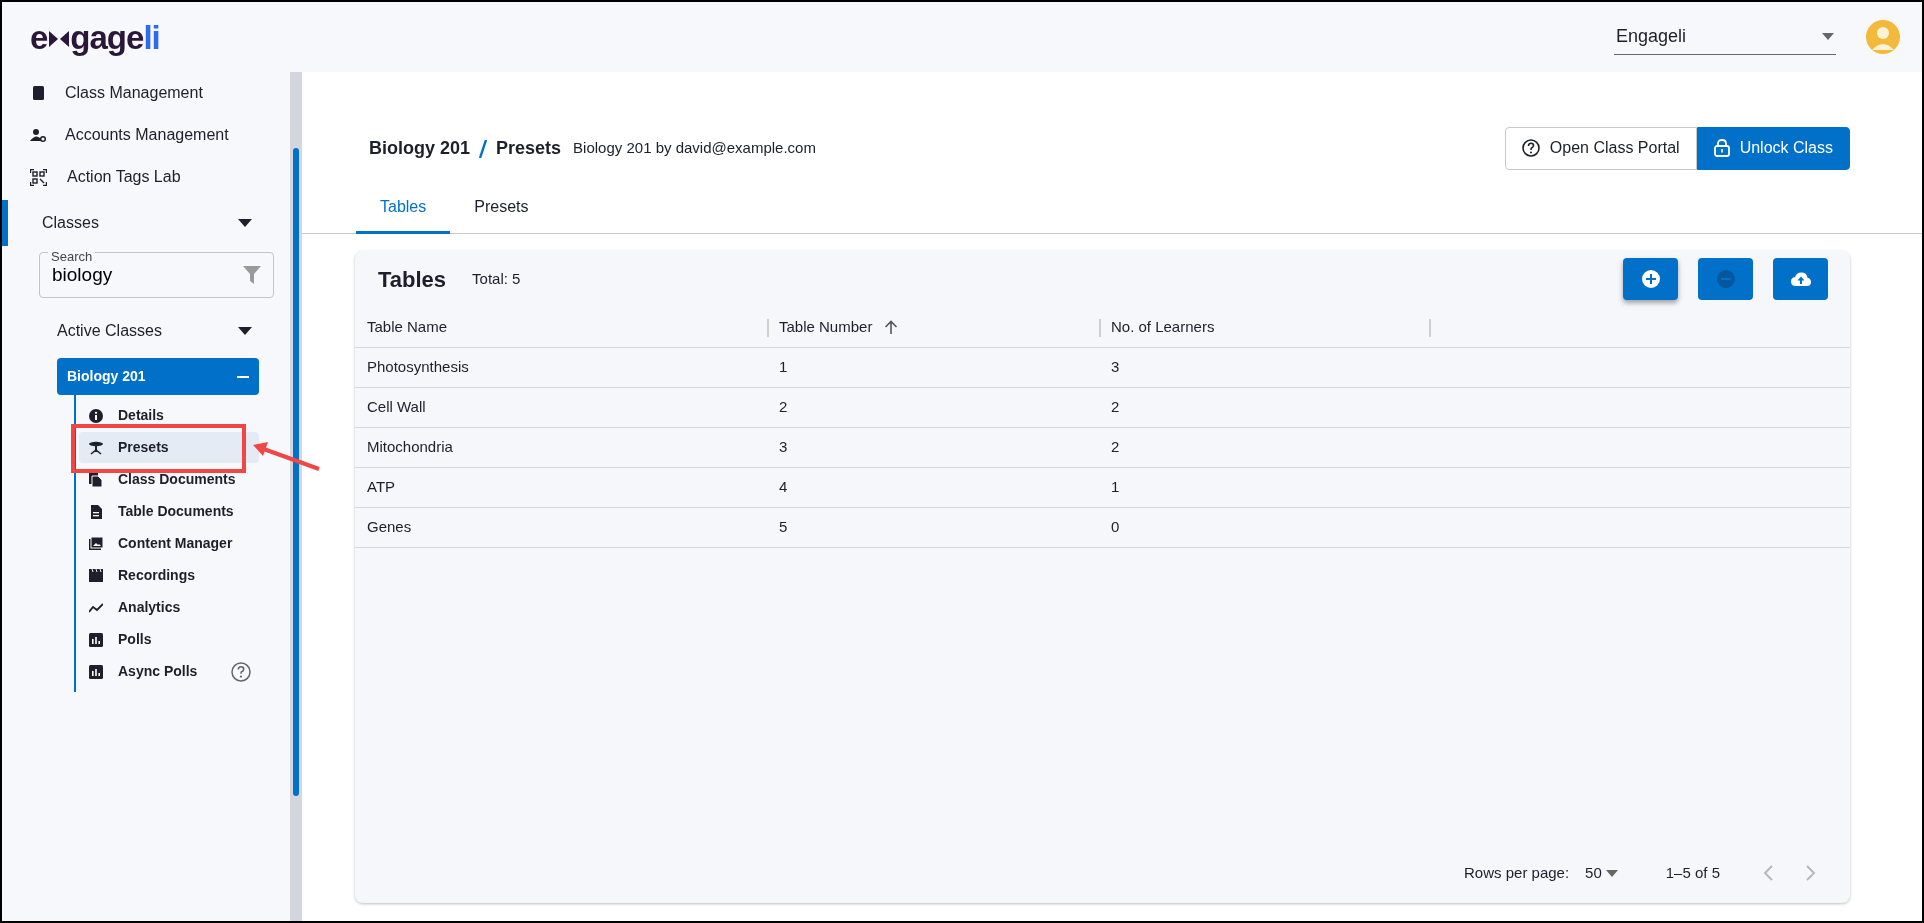 This screenshot has height=923, width=1924. What do you see at coordinates (169, 639) in the screenshot?
I see `class-menu-item: Polls` at bounding box center [169, 639].